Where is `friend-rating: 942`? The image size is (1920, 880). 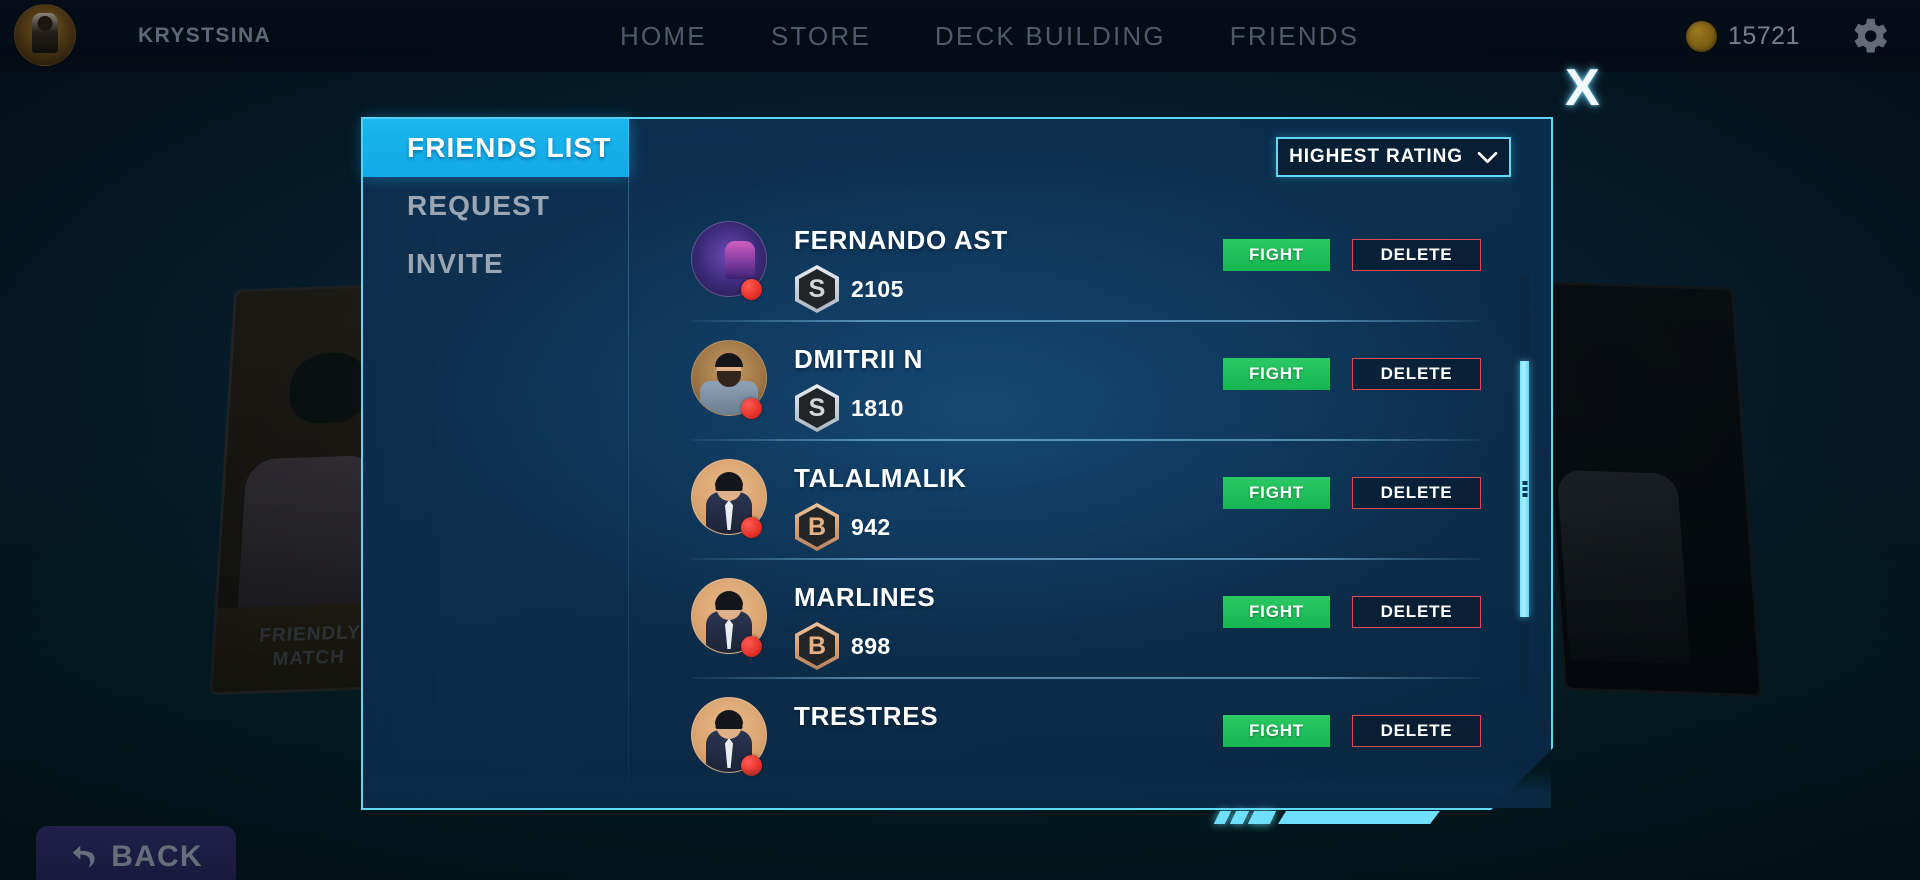 friend-rating: 942 is located at coordinates (871, 526).